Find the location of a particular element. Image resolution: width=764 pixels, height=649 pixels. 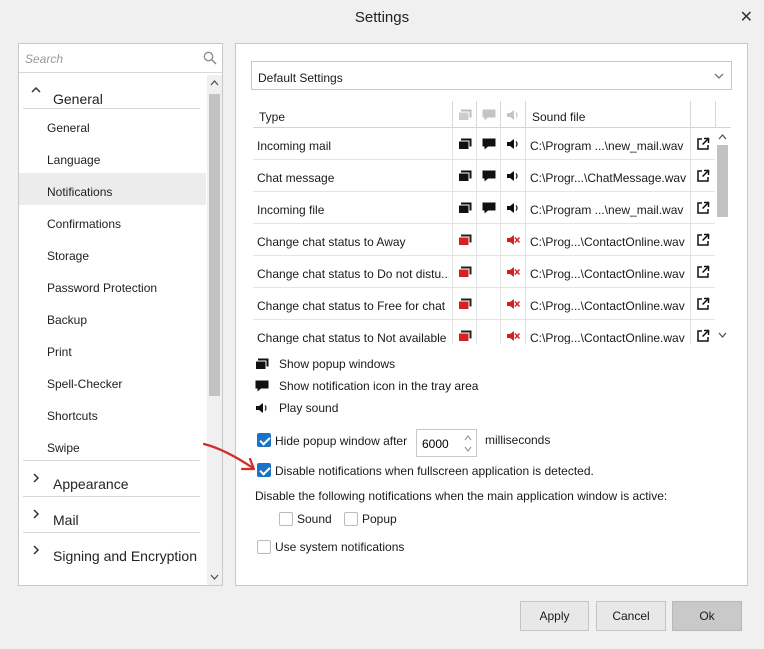

nav-section-signing-encryption: Signing and Encryption is located at coordinates (111, 551).